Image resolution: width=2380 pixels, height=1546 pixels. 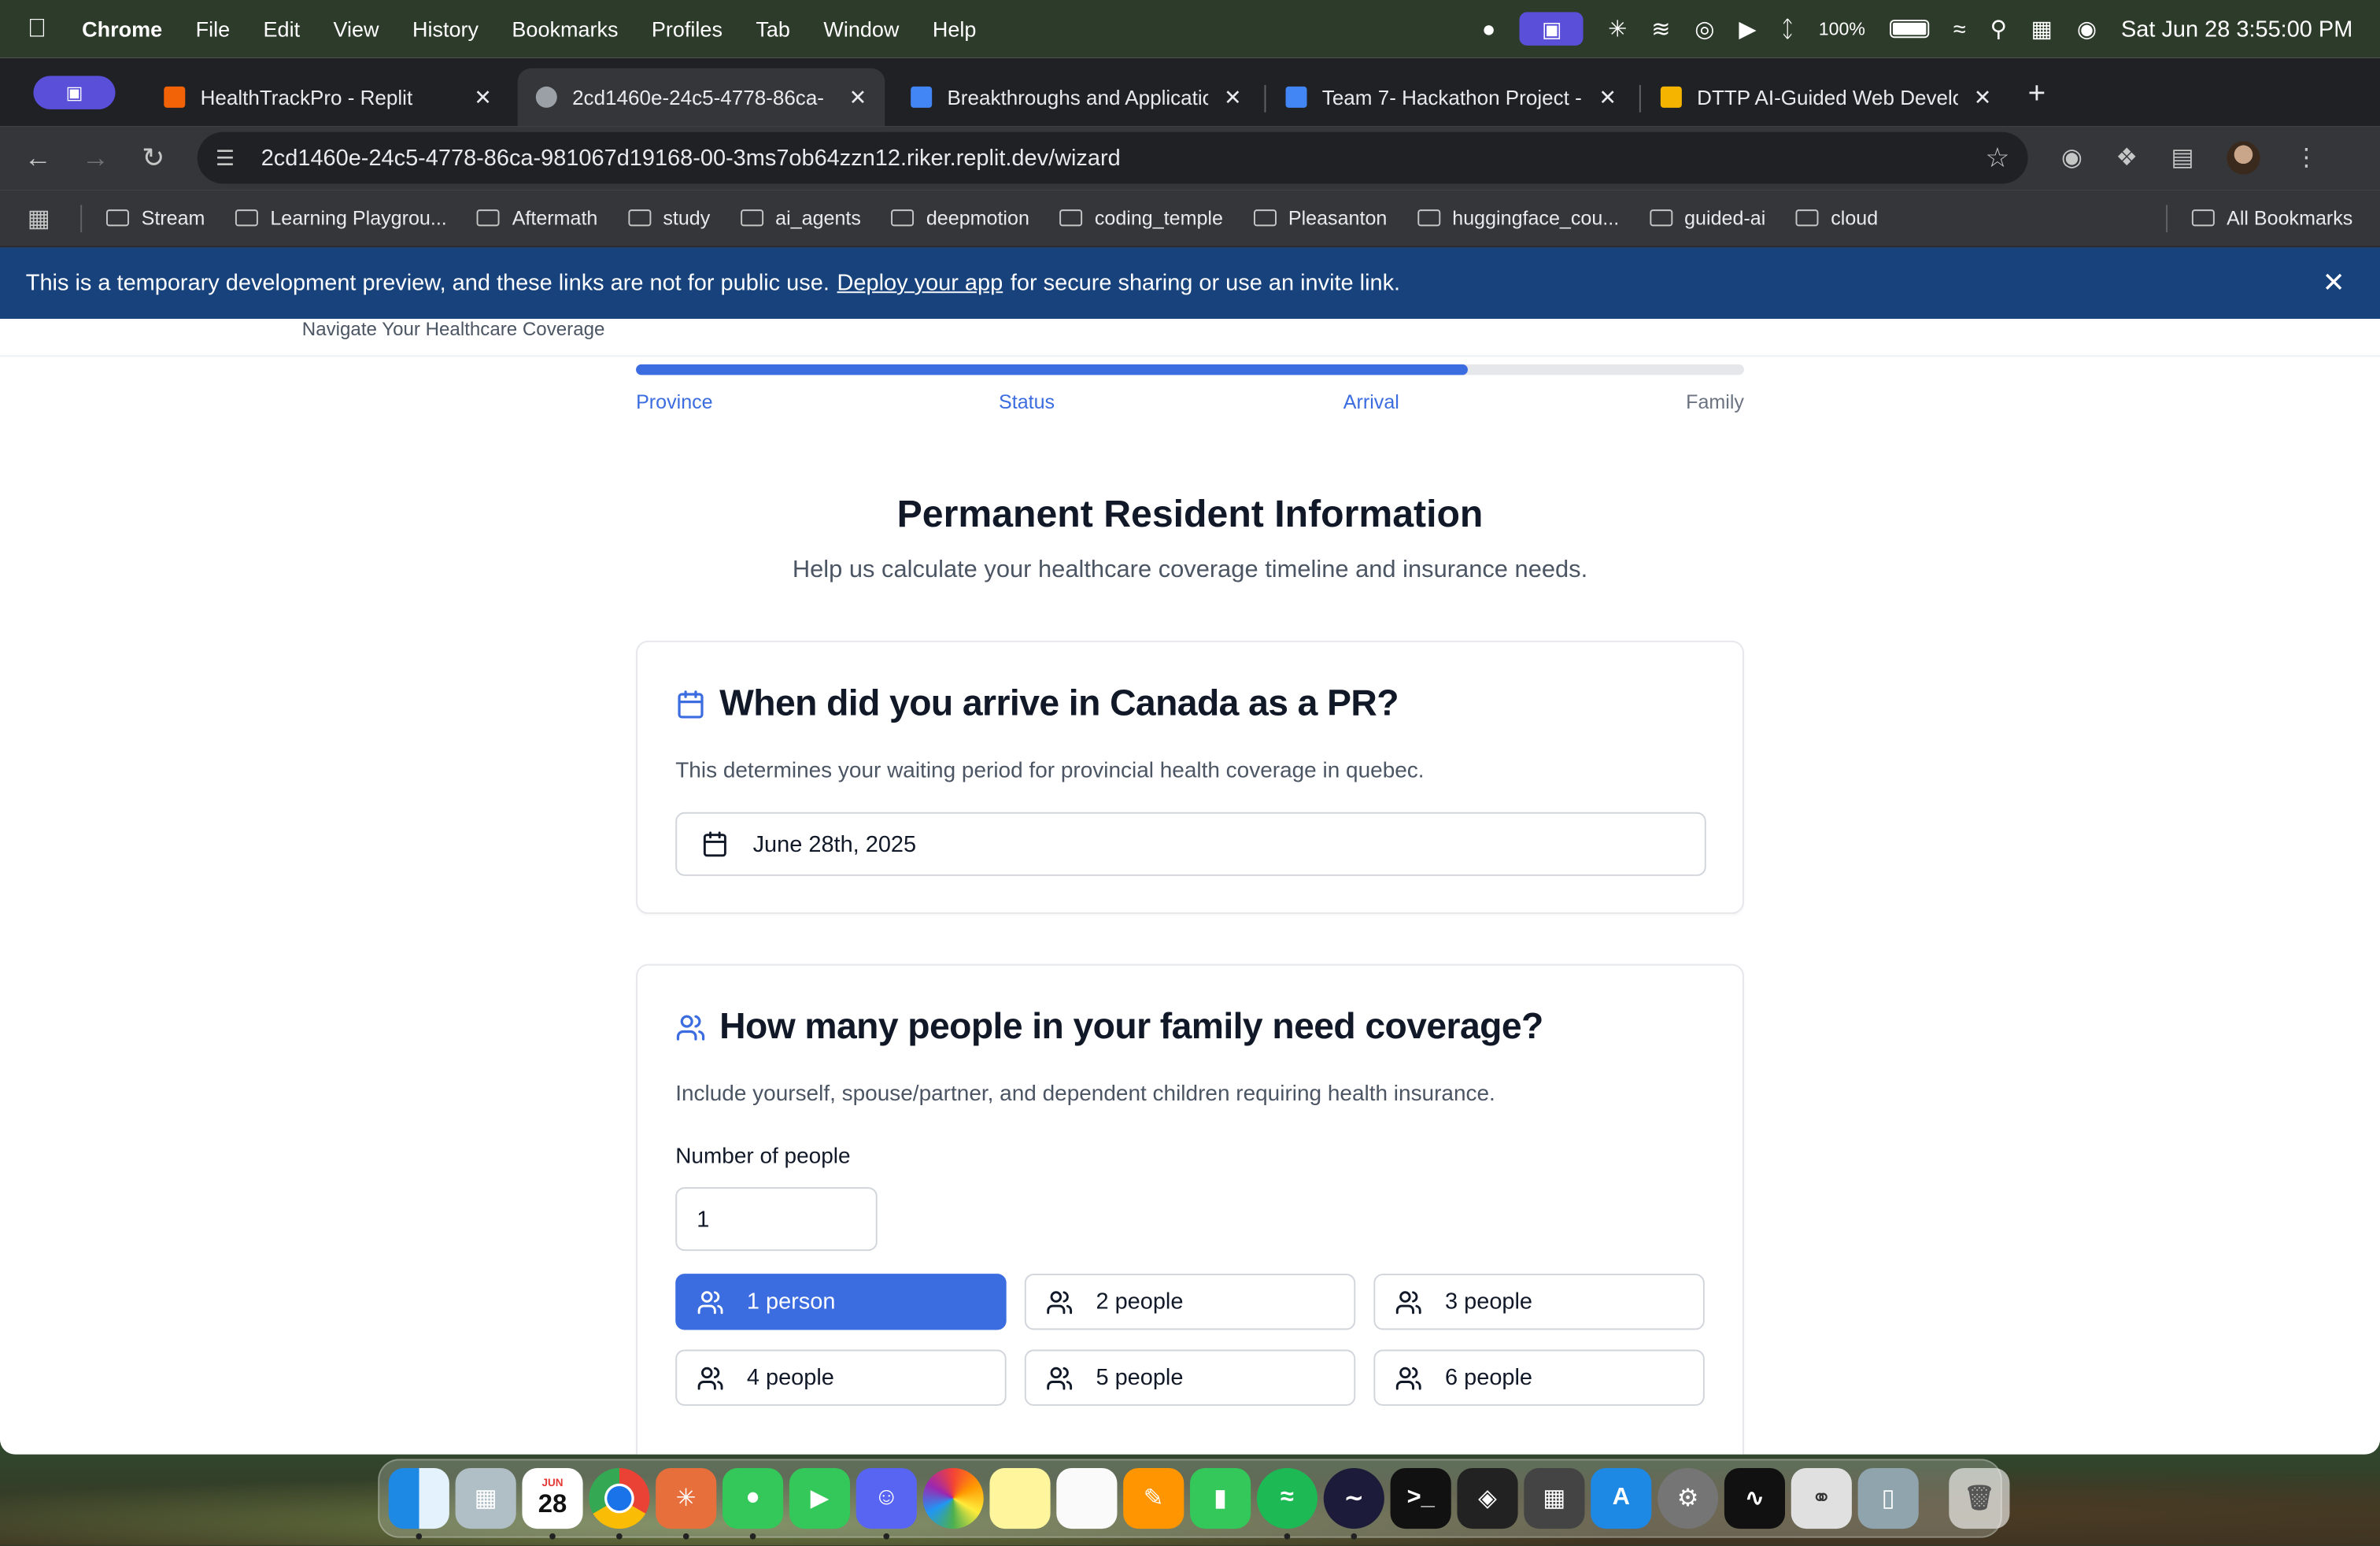 What do you see at coordinates (419, 1503) in the screenshot?
I see `finder-icon` at bounding box center [419, 1503].